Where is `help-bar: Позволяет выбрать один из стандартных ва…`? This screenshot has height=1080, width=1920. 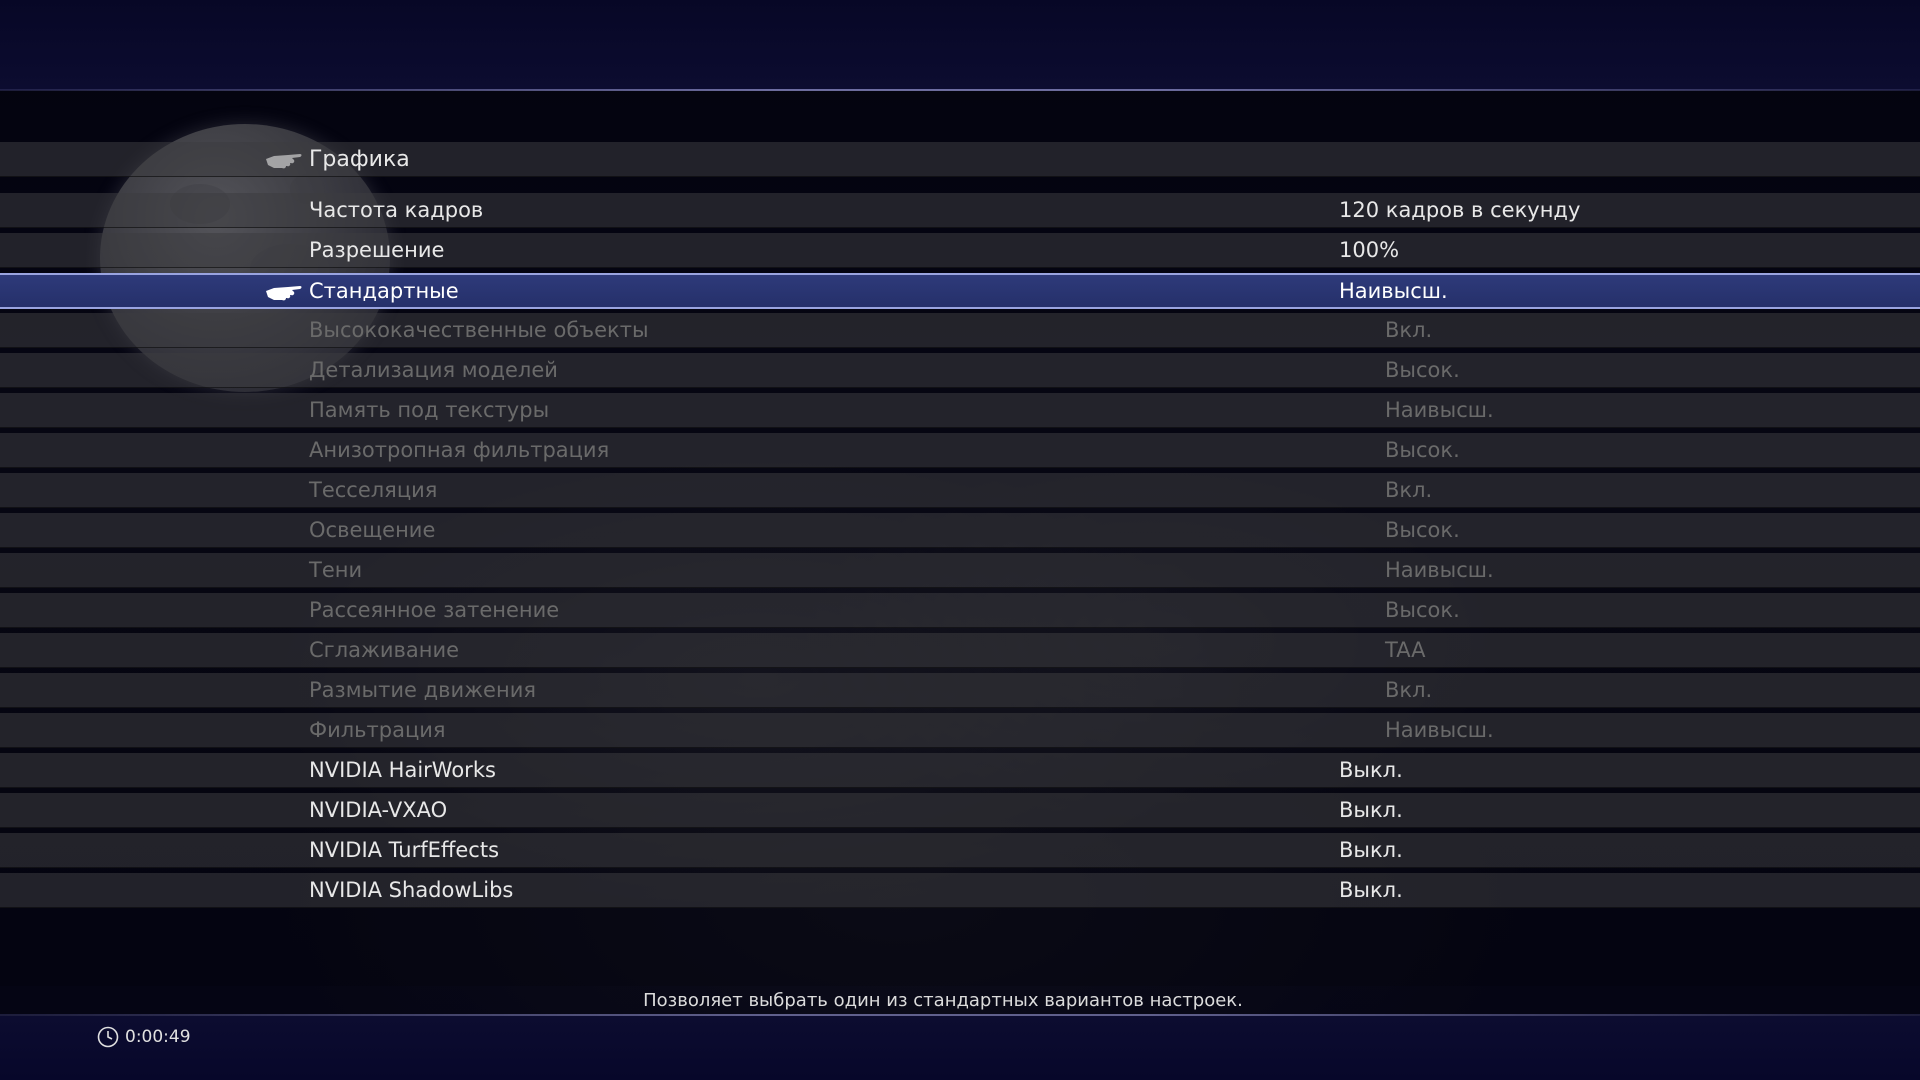
help-bar: Позволяет выбрать один из стандартных ва… is located at coordinates (960, 1000).